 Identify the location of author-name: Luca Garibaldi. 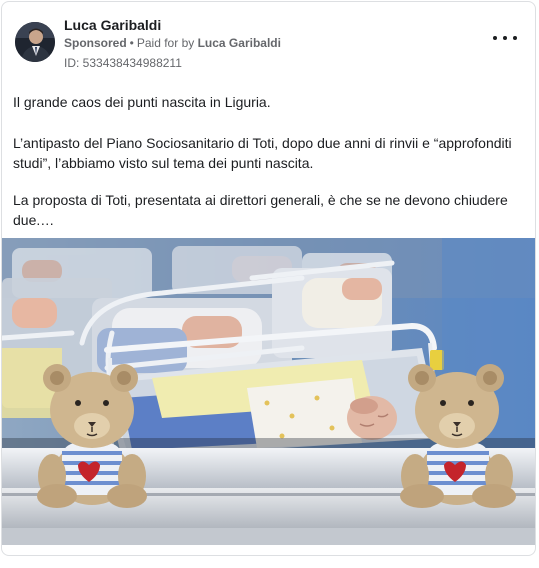
(112, 25).